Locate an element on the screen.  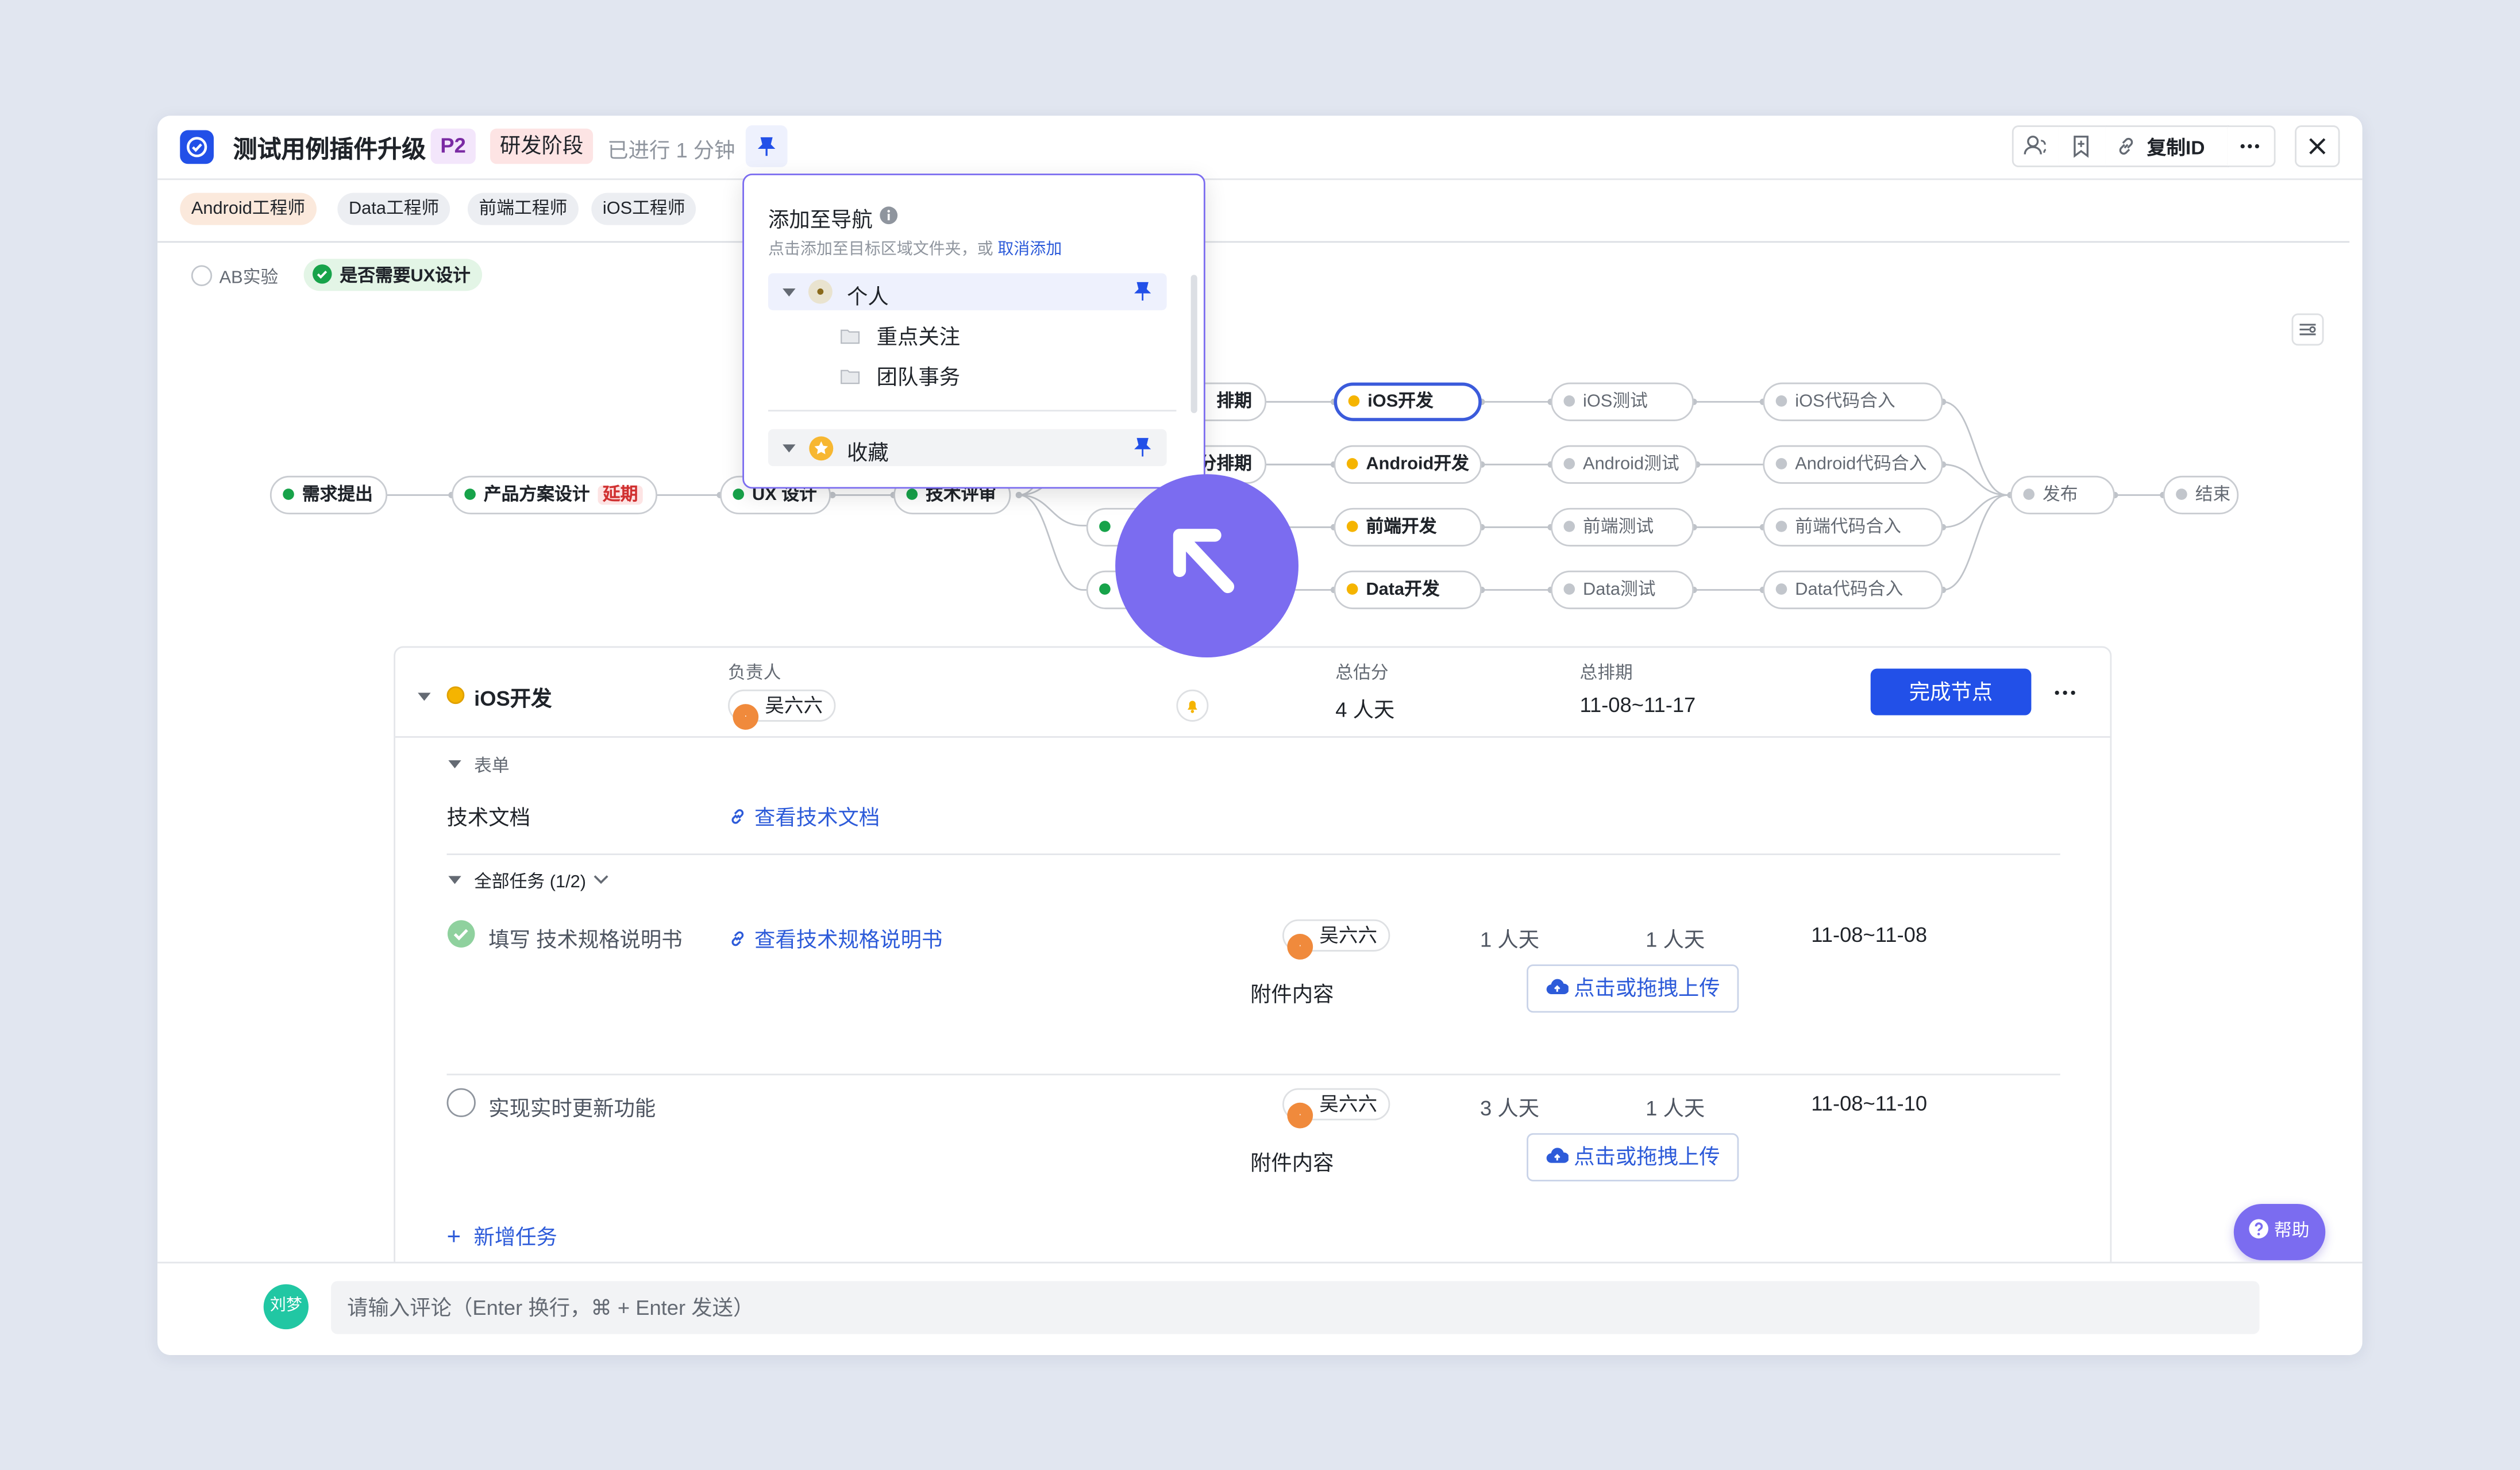
node-end: 结束 is located at coordinates (2201, 495).